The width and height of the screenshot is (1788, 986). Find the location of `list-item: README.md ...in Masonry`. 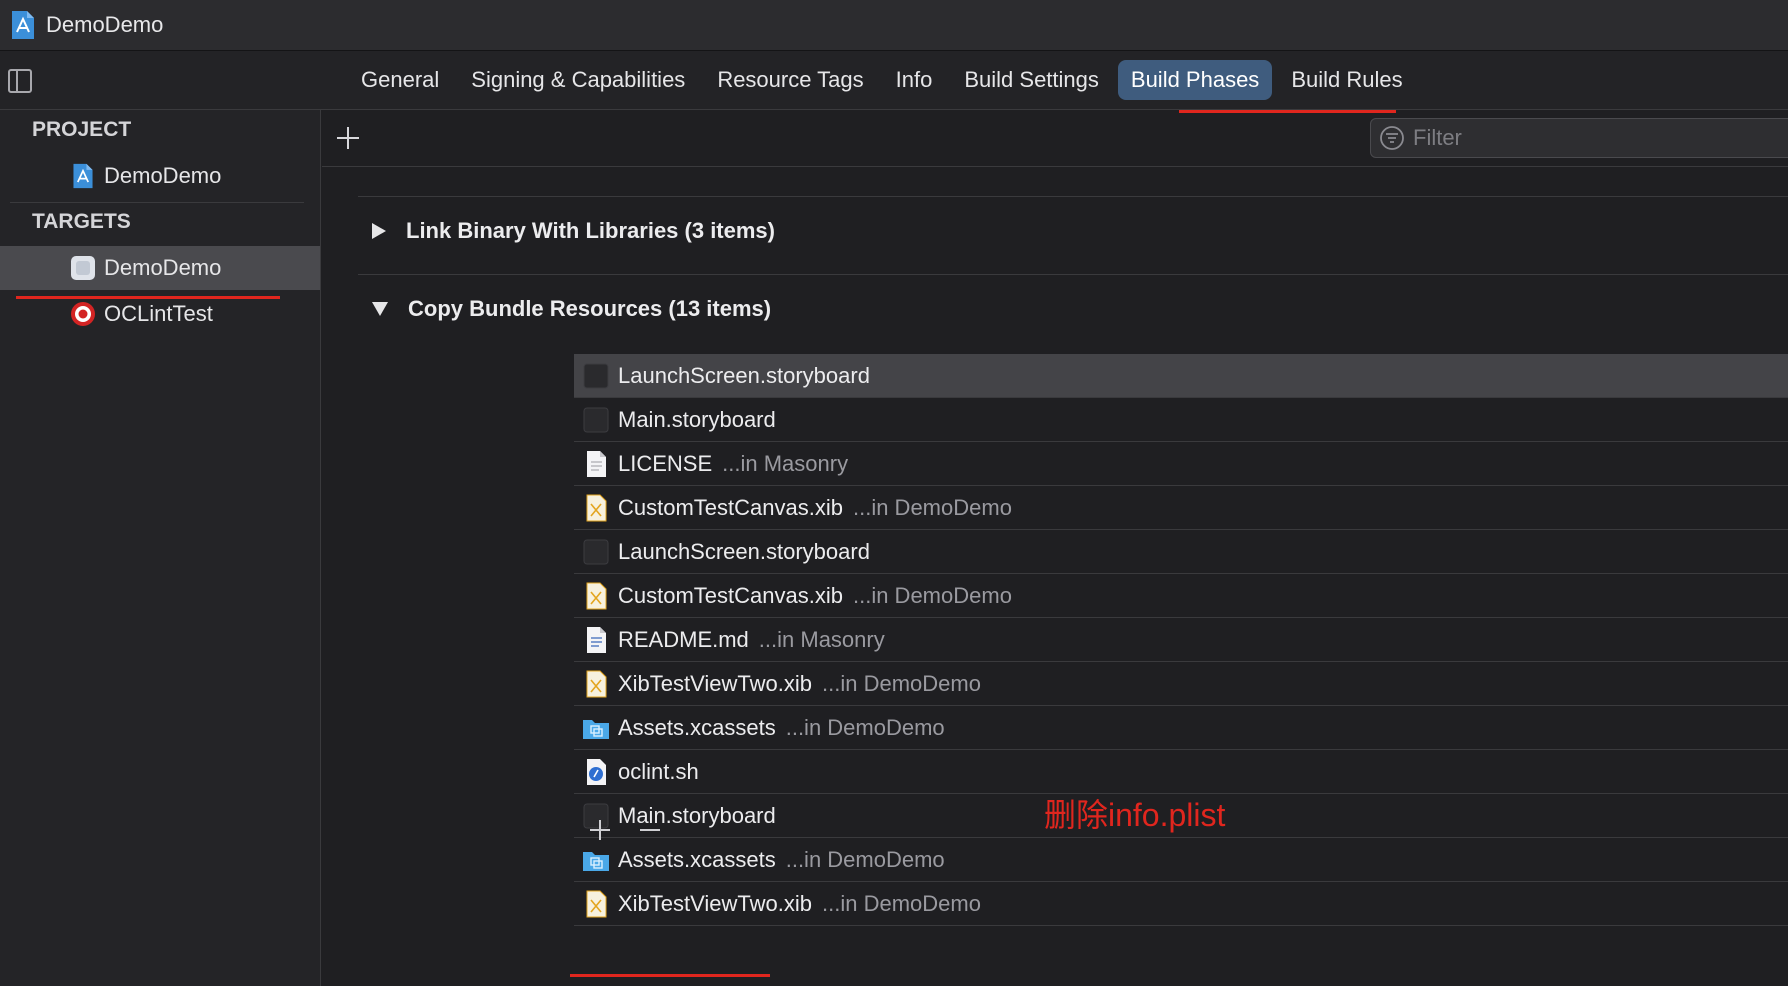

list-item: README.md ...in Masonry is located at coordinates (1181, 640).